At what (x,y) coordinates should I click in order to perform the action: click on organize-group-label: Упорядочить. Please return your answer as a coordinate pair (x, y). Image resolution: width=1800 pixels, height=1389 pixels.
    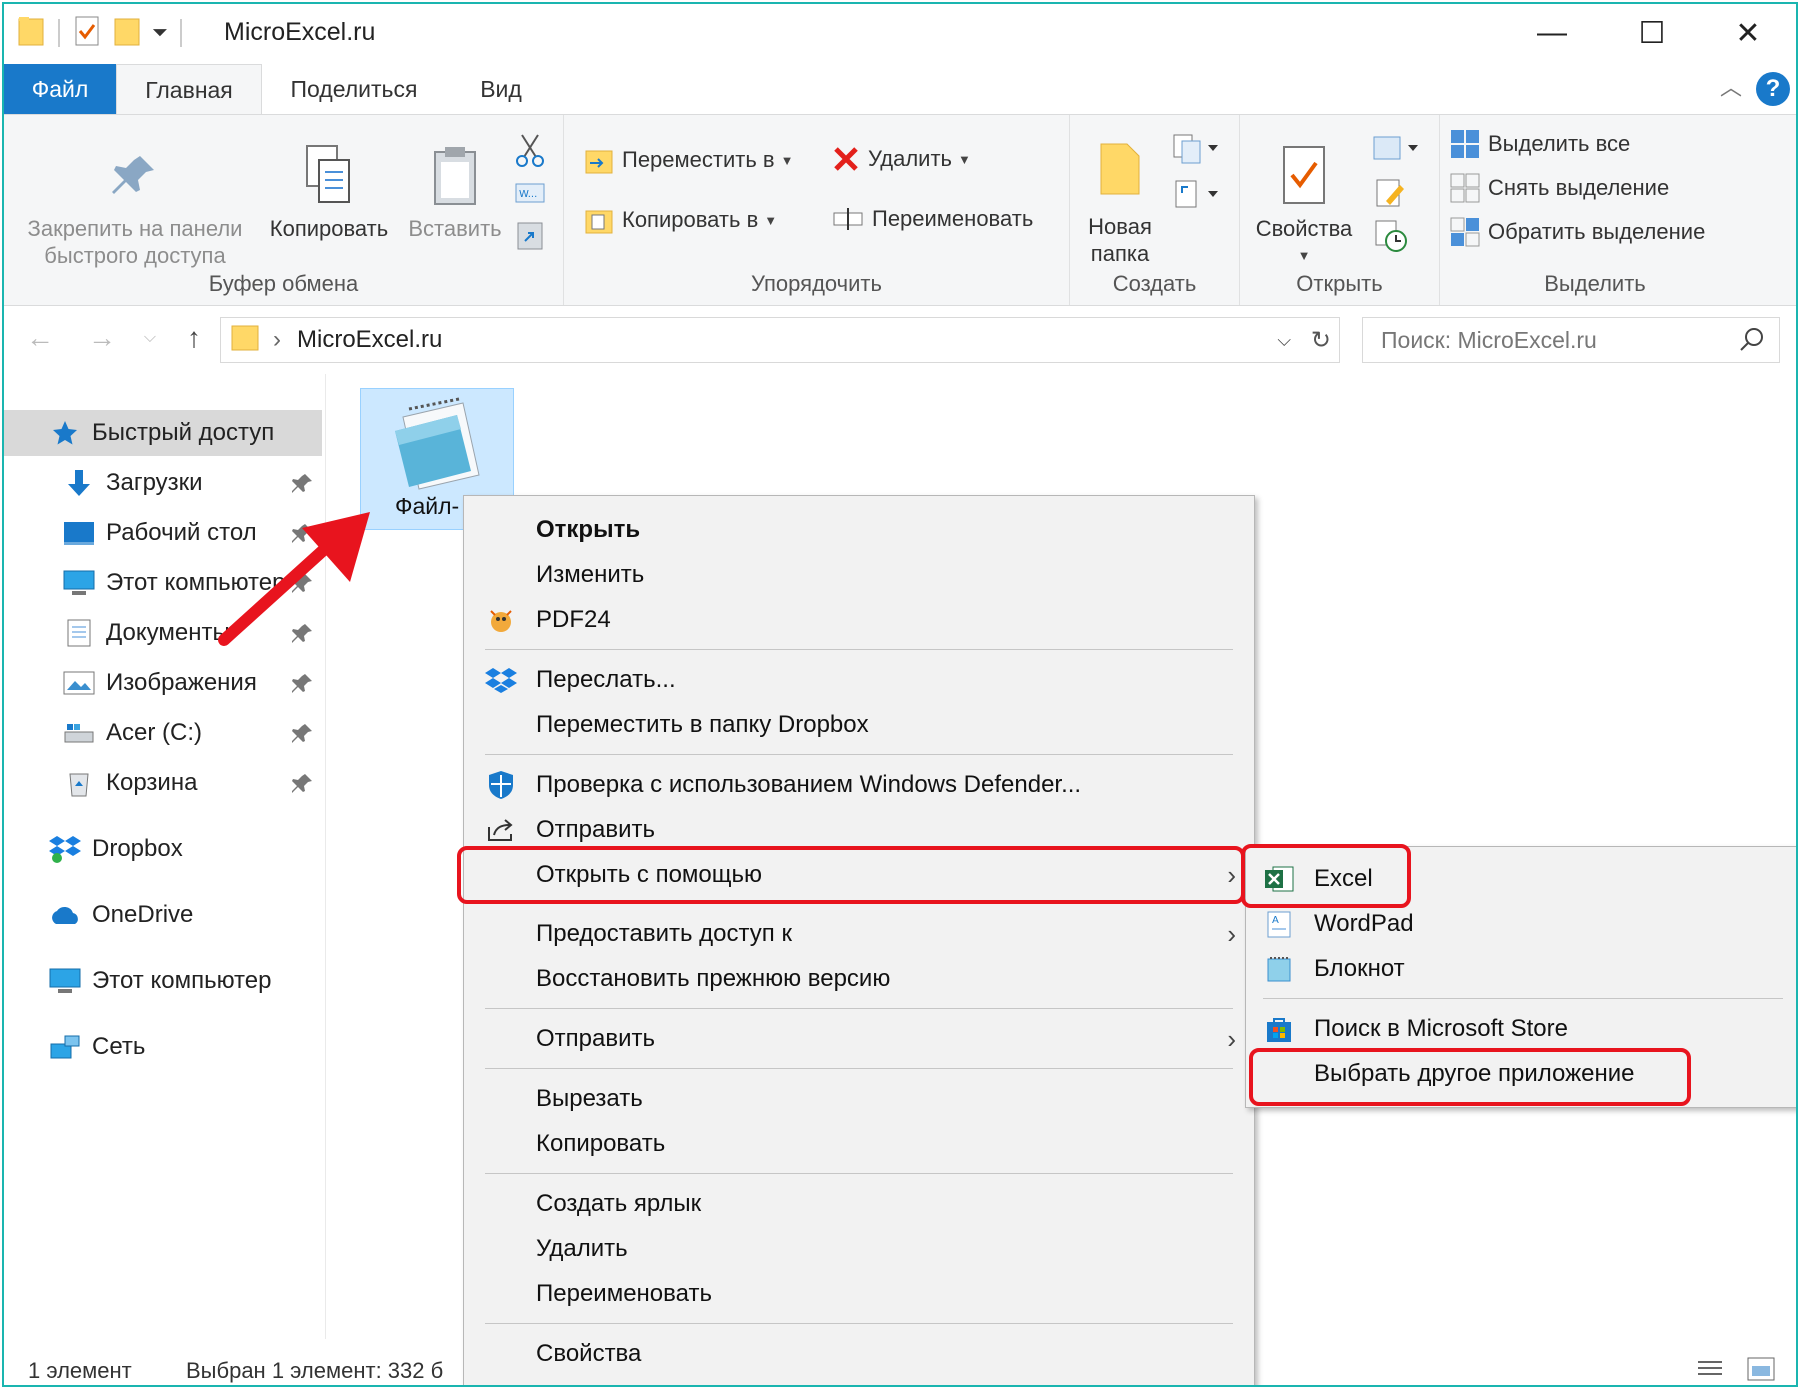
    Looking at the image, I should click on (816, 283).